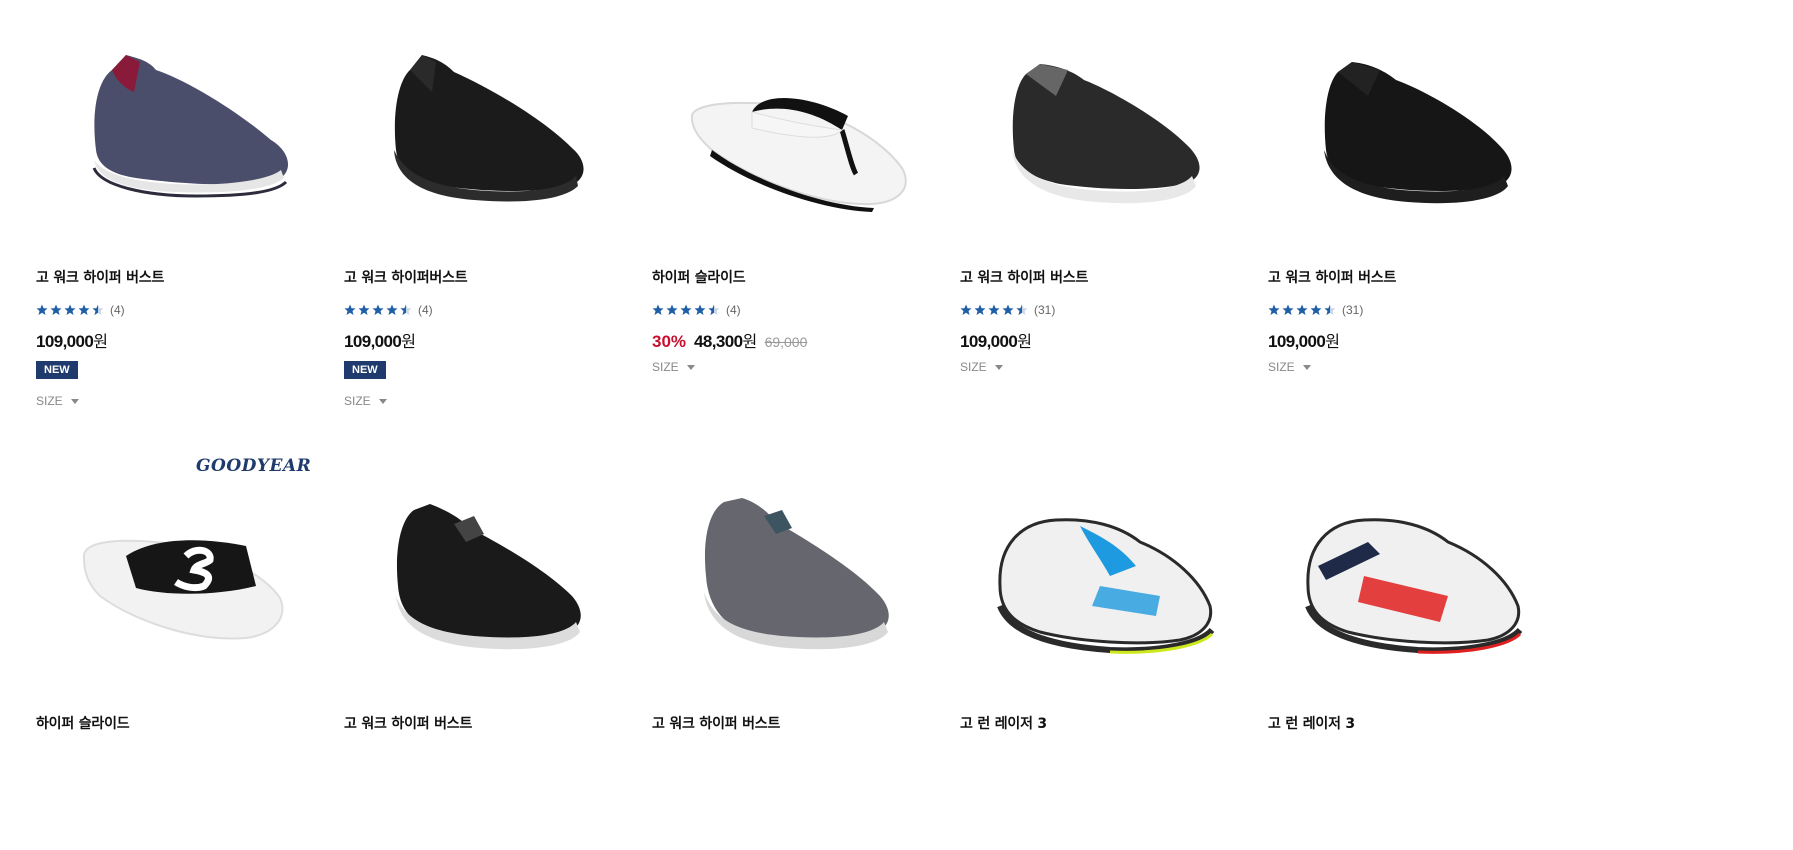 The height and width of the screenshot is (850, 1793). What do you see at coordinates (1106, 134) in the screenshot?
I see `slip-on-shoe-black-white-sole-icon` at bounding box center [1106, 134].